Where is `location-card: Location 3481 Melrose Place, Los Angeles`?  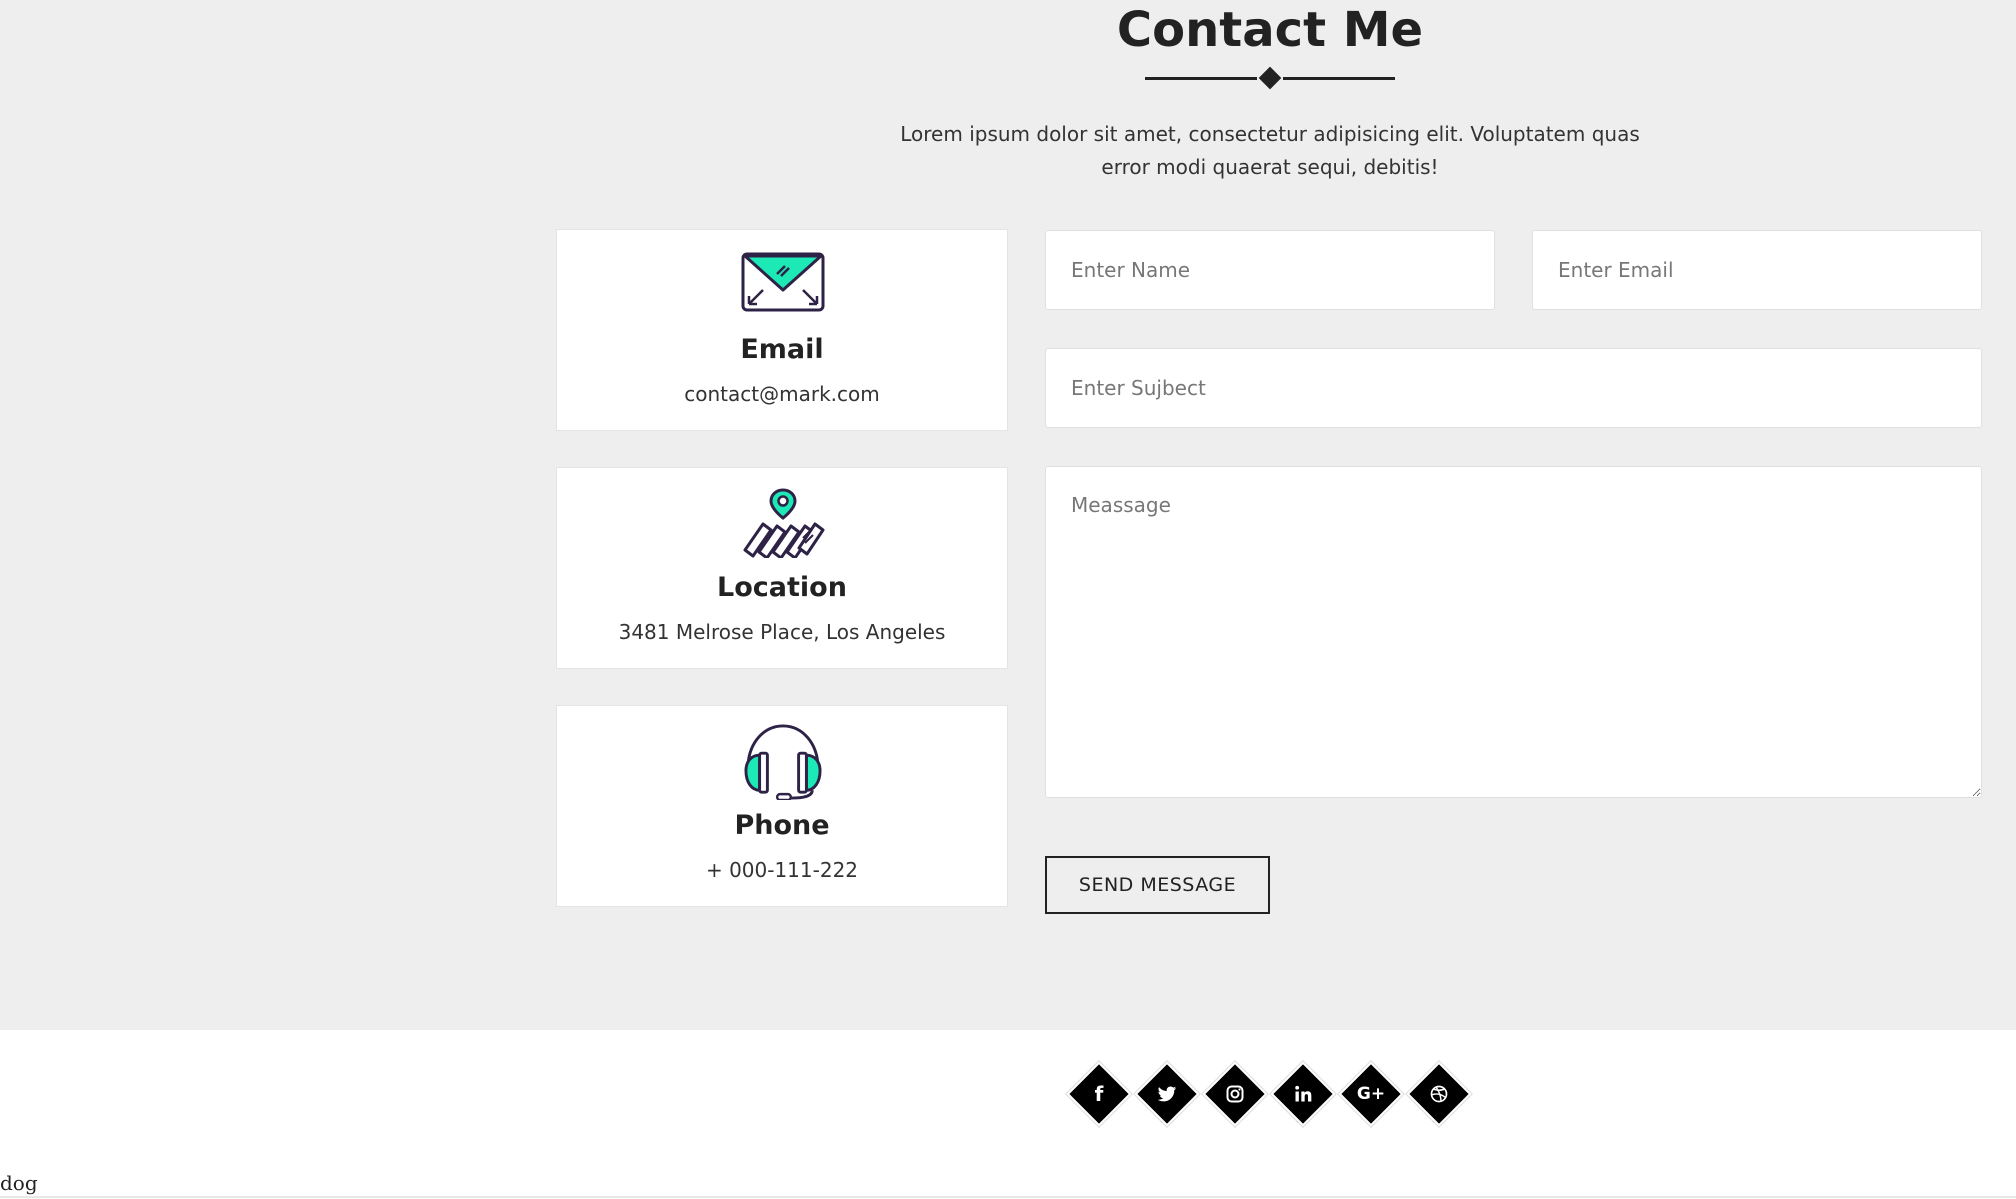 location-card: Location 3481 Melrose Place, Los Angeles is located at coordinates (782, 568).